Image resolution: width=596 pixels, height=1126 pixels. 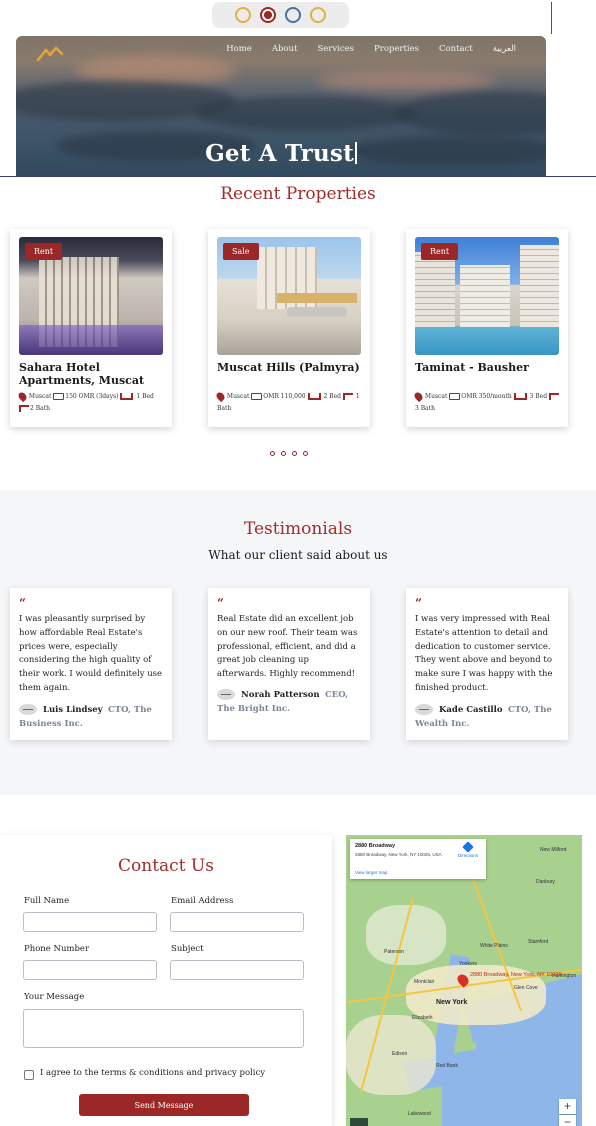 I want to click on map-marker-label: 2880 Broadway, New York, NY 10025, so click(x=516, y=975).